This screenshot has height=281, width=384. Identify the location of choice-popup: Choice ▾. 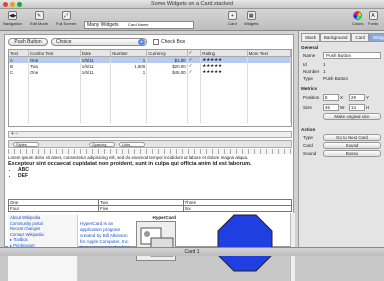
(99, 42).